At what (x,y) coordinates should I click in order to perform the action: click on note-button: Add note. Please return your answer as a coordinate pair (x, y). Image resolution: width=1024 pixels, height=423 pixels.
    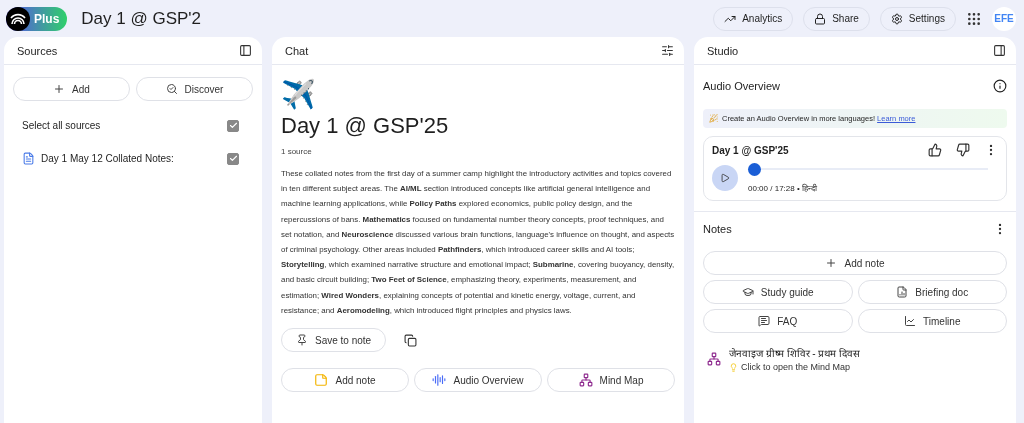
    Looking at the image, I should click on (345, 380).